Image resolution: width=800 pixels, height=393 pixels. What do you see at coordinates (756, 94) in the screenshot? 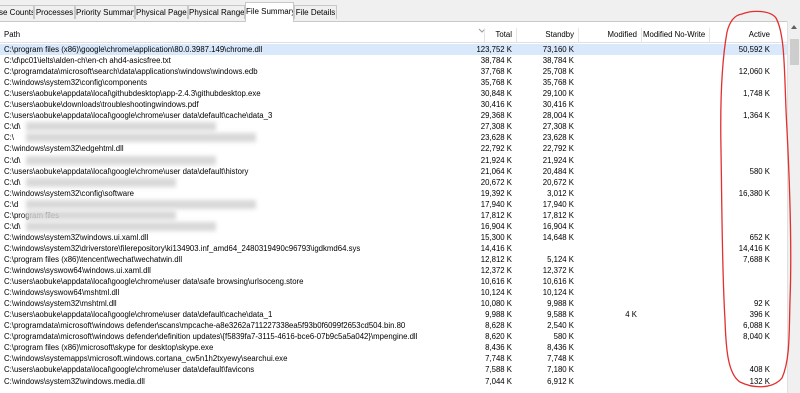
I see `active-cell: 1,748 K` at bounding box center [756, 94].